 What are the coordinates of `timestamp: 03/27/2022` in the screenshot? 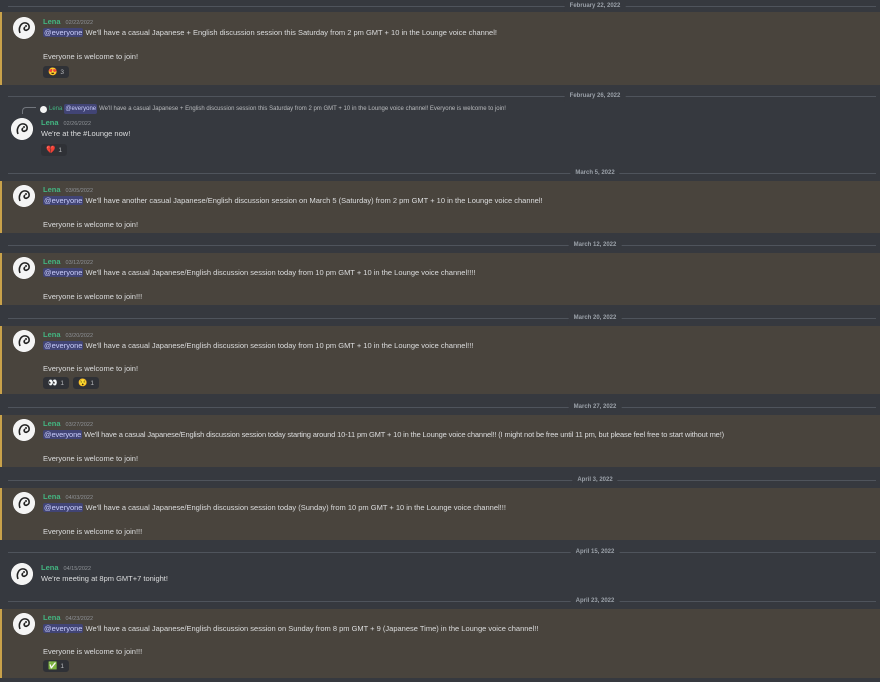 It's located at (79, 425).